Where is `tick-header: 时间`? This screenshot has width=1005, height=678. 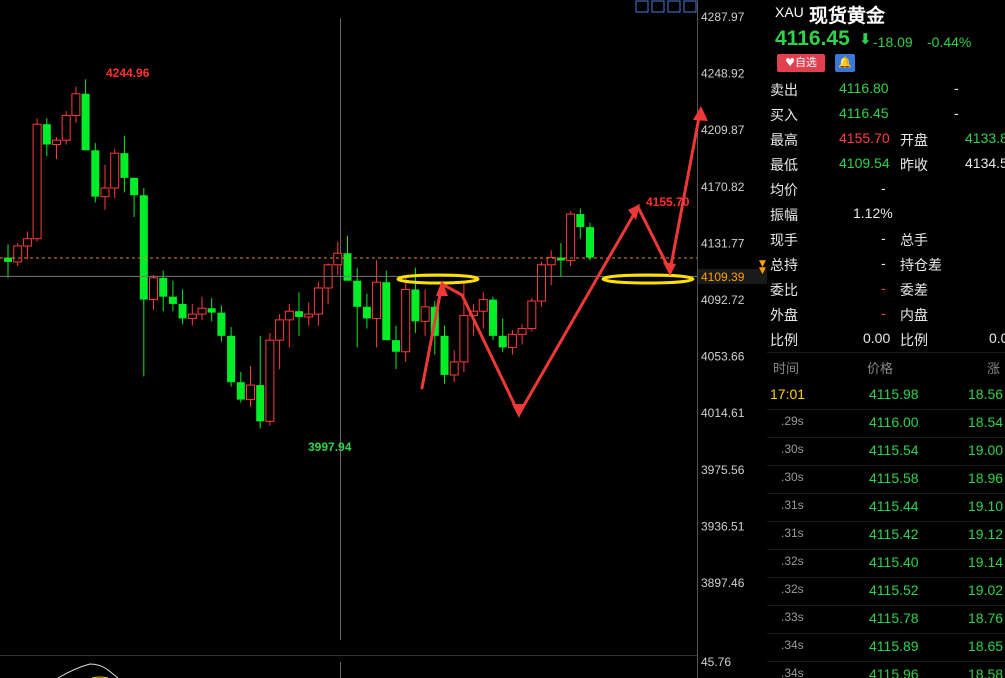 tick-header: 时间 is located at coordinates (786, 369).